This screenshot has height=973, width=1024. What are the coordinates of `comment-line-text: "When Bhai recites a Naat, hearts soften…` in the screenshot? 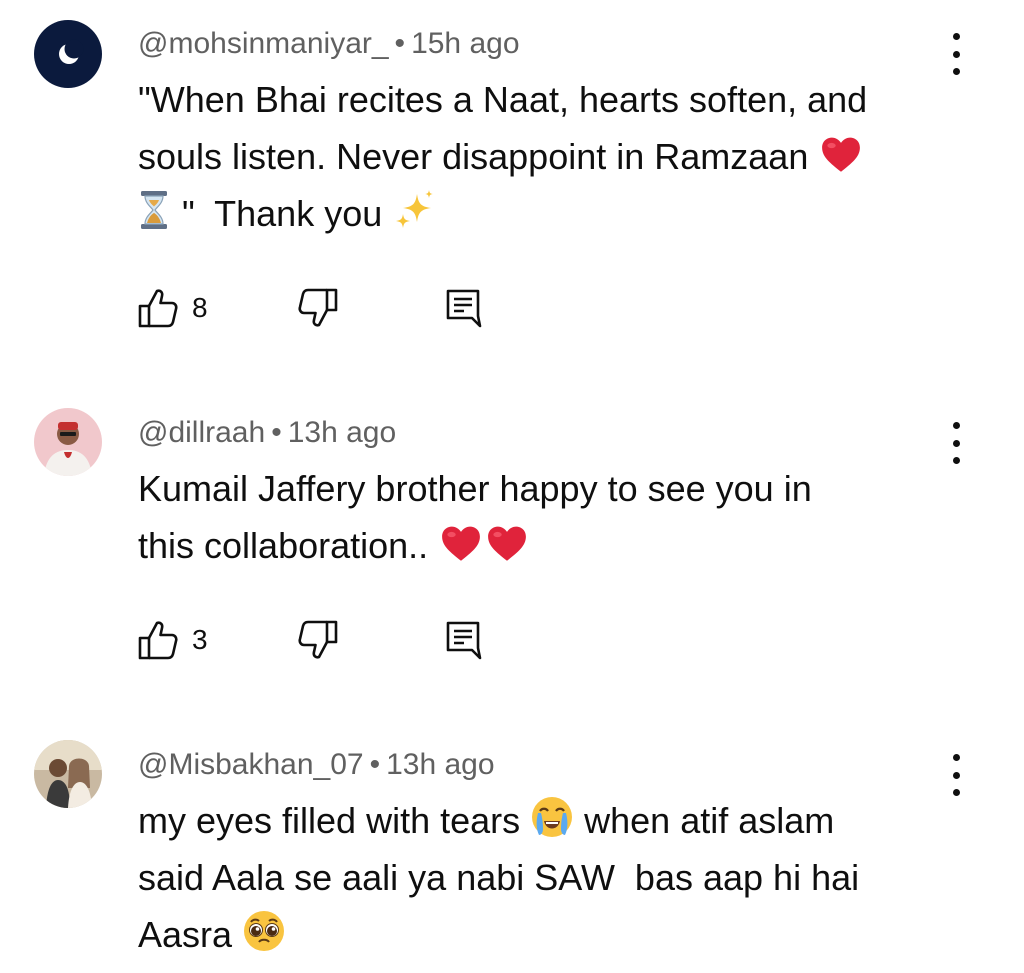 It's located at (503, 99).